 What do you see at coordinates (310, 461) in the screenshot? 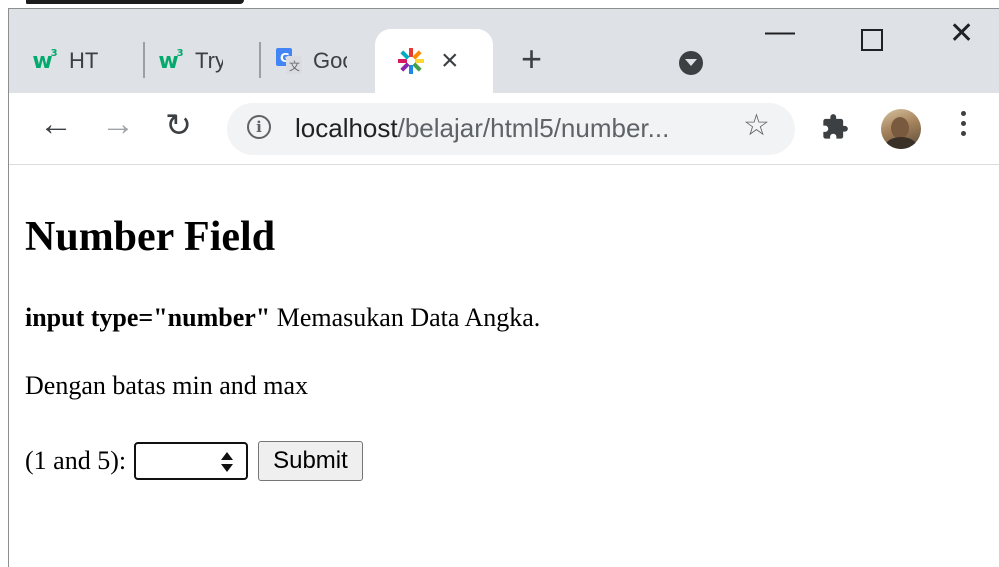
I see `submit-button: Submit` at bounding box center [310, 461].